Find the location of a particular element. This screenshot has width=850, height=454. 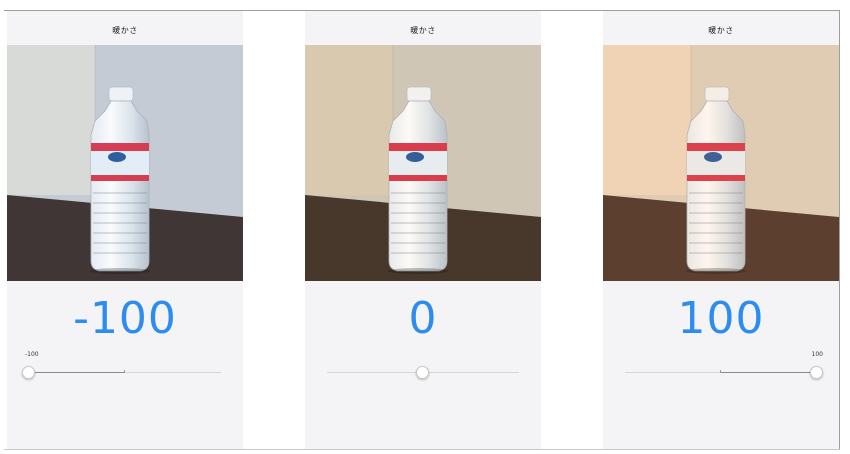

slider-min-label: -100 is located at coordinates (32, 354).